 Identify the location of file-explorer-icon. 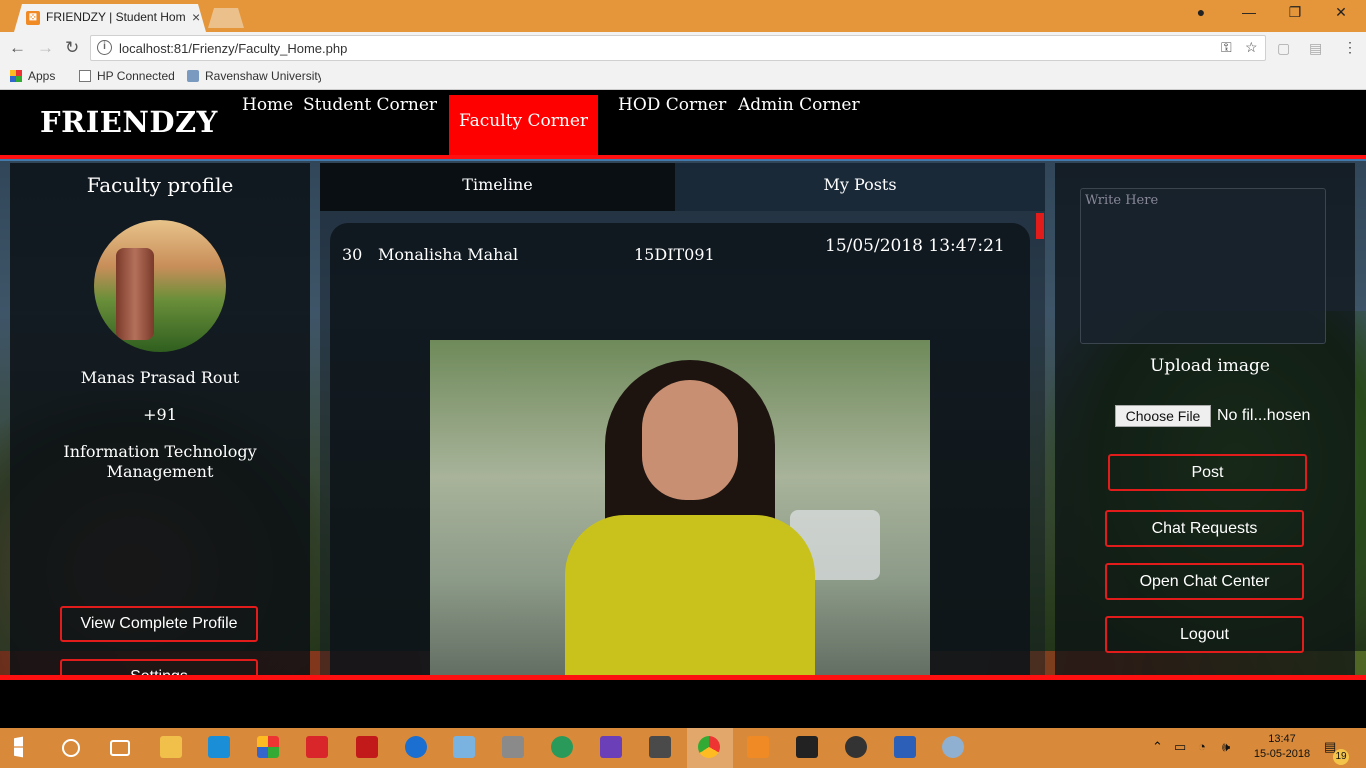
(171, 747).